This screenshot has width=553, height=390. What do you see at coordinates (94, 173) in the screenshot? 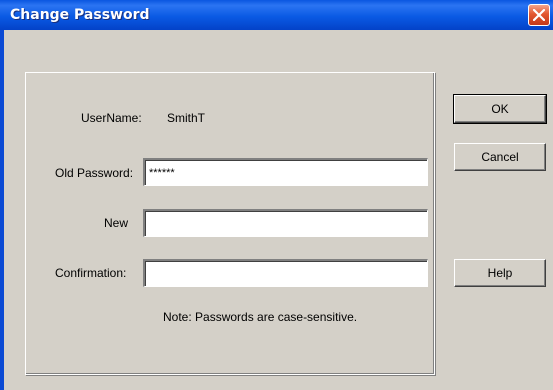
I see `old-password-label: Old Password:` at bounding box center [94, 173].